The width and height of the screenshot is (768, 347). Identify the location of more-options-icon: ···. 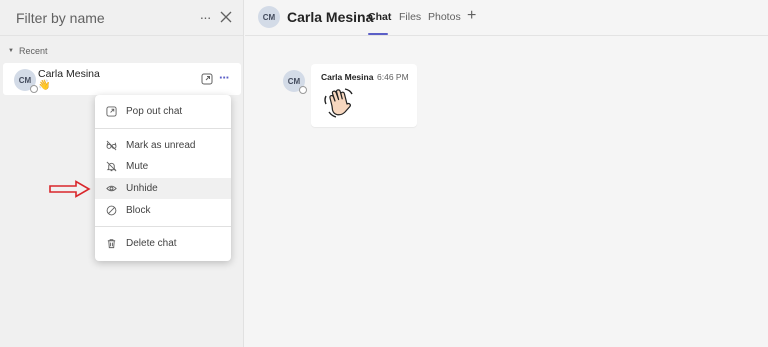
(205, 18).